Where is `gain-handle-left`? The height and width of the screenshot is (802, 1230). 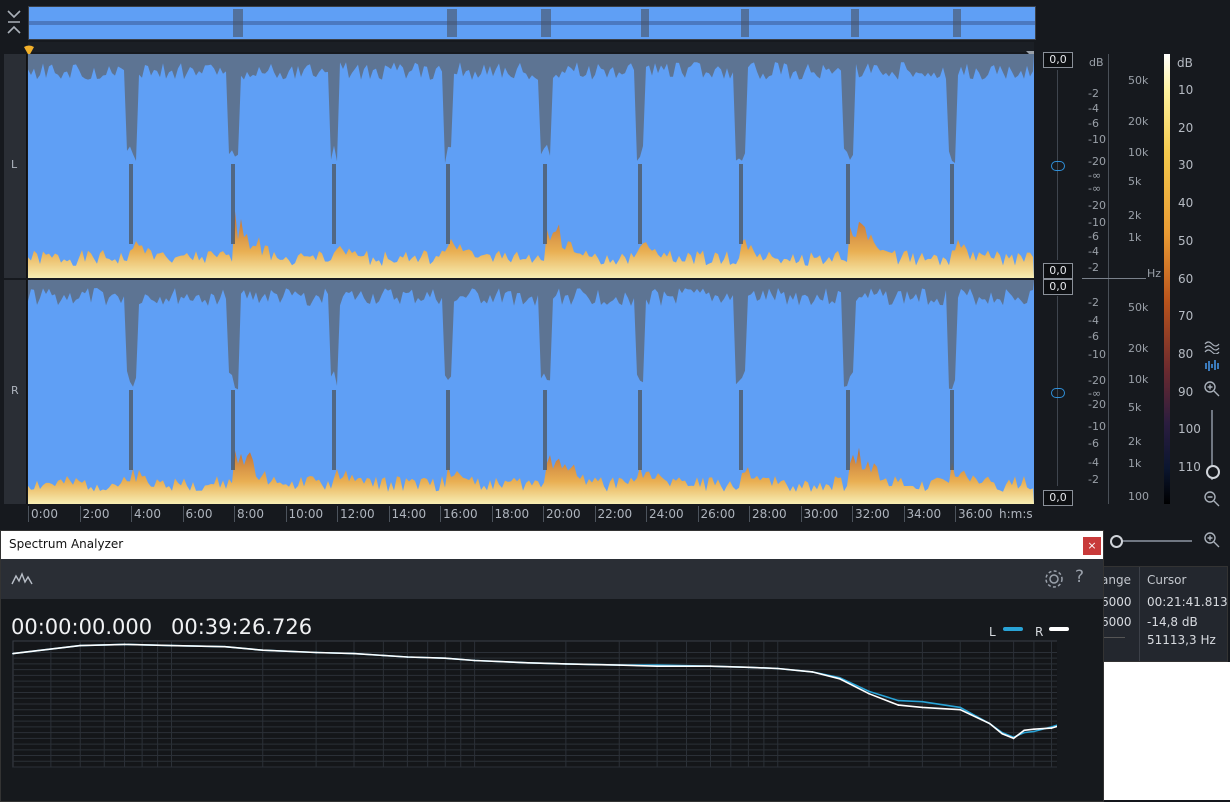
gain-handle-left is located at coordinates (1058, 166).